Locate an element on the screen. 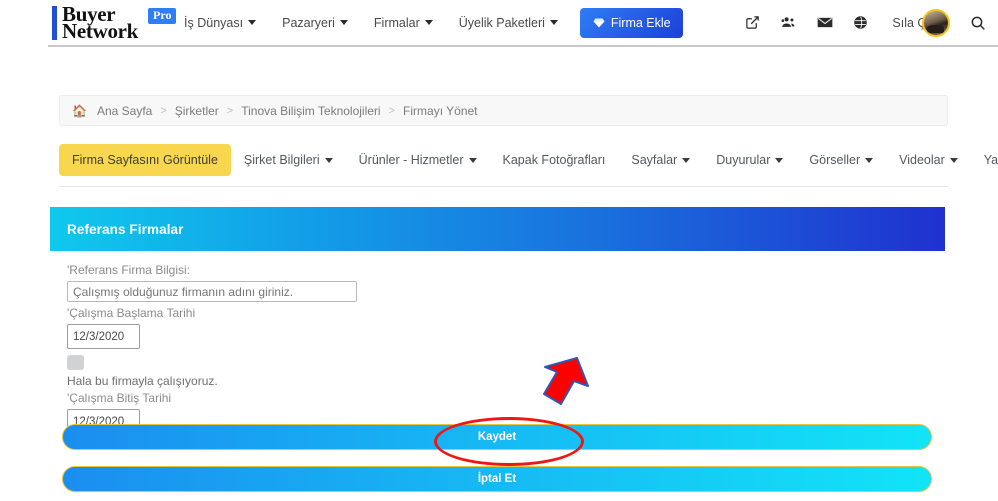 Image resolution: width=998 pixels, height=501 pixels. breadcrumb-item-sirketler: Şirketler is located at coordinates (197, 111).